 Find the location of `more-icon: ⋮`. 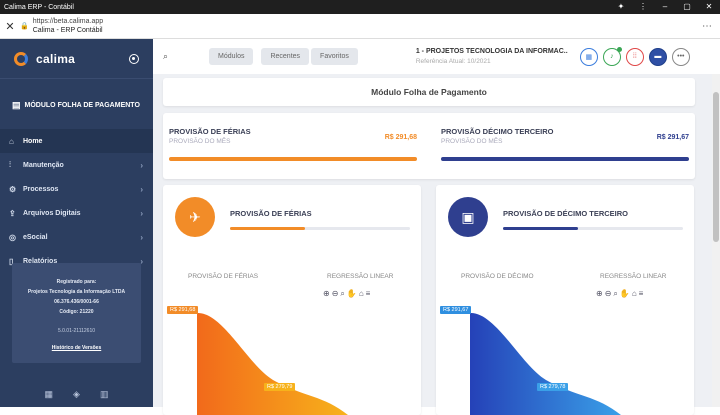

more-icon: ⋮ is located at coordinates (643, 7).